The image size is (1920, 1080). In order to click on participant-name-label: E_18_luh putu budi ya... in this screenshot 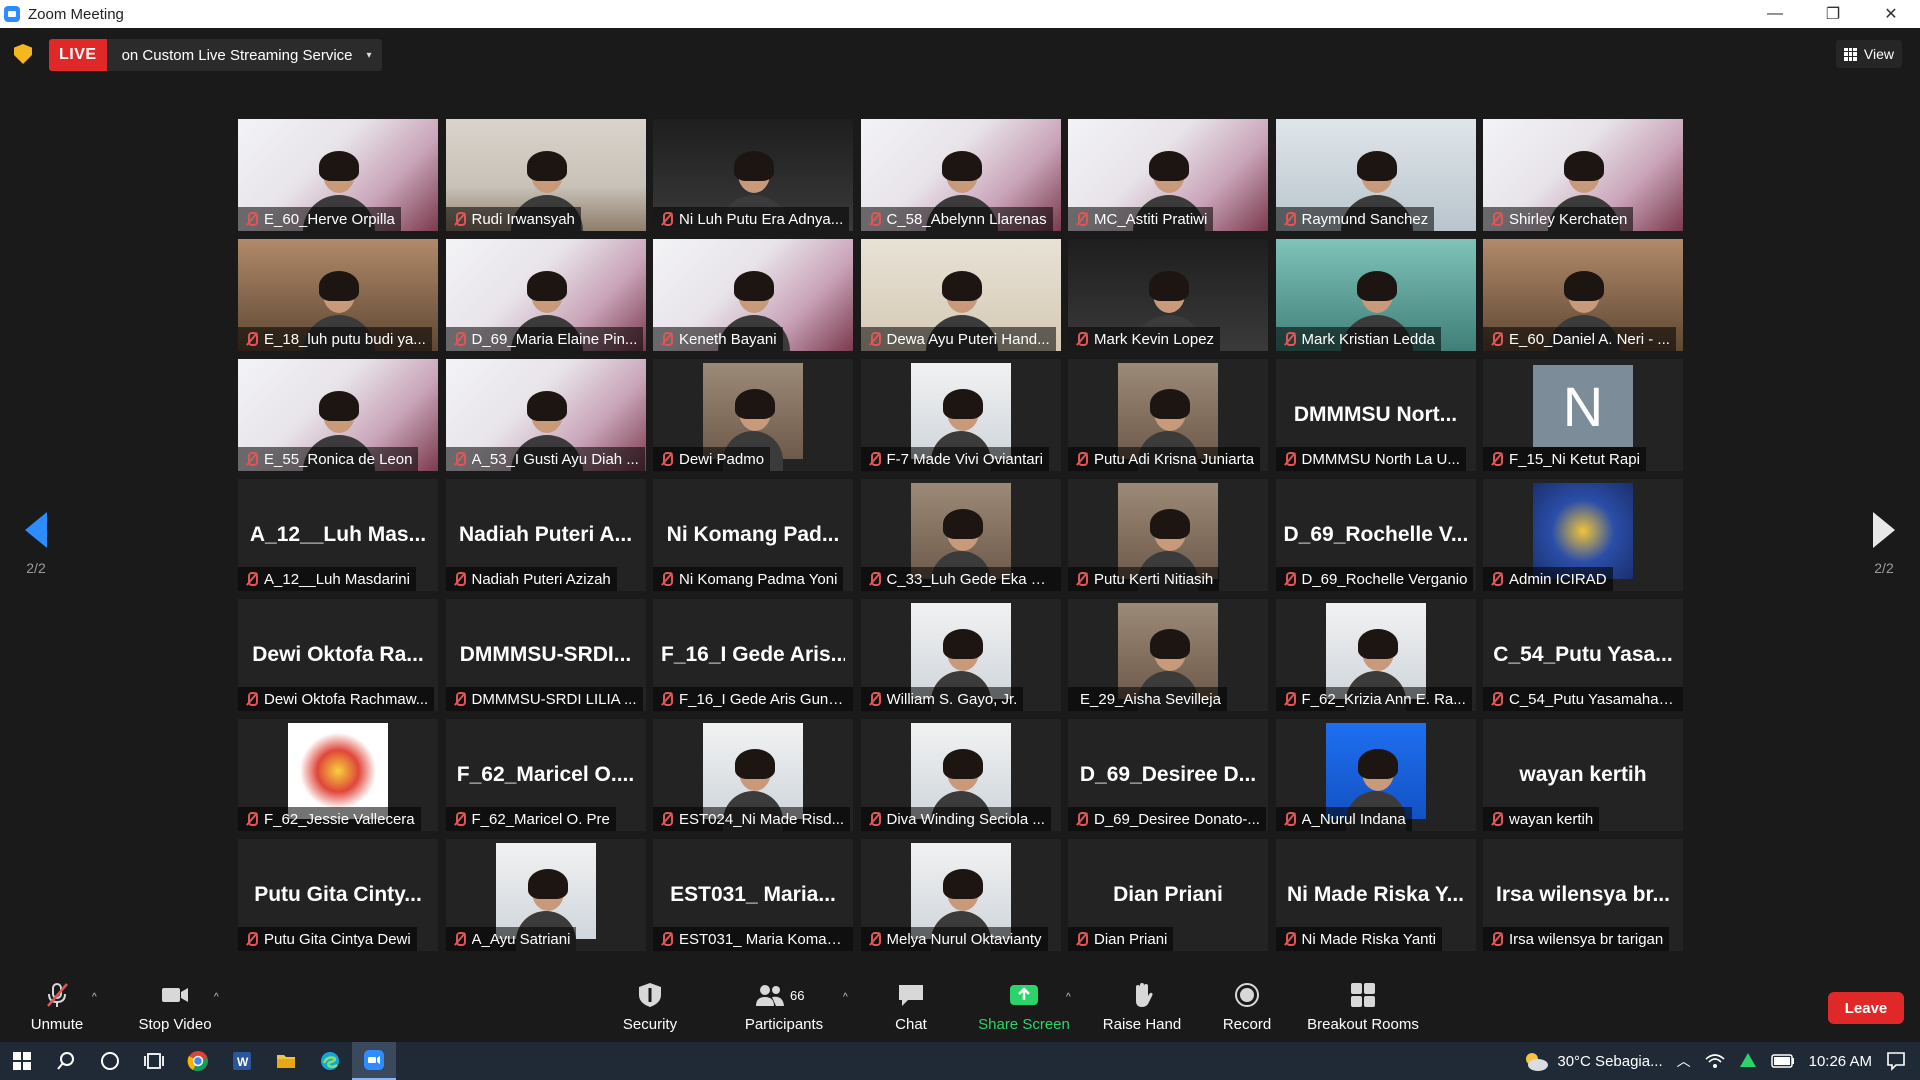, I will do `click(345, 339)`.